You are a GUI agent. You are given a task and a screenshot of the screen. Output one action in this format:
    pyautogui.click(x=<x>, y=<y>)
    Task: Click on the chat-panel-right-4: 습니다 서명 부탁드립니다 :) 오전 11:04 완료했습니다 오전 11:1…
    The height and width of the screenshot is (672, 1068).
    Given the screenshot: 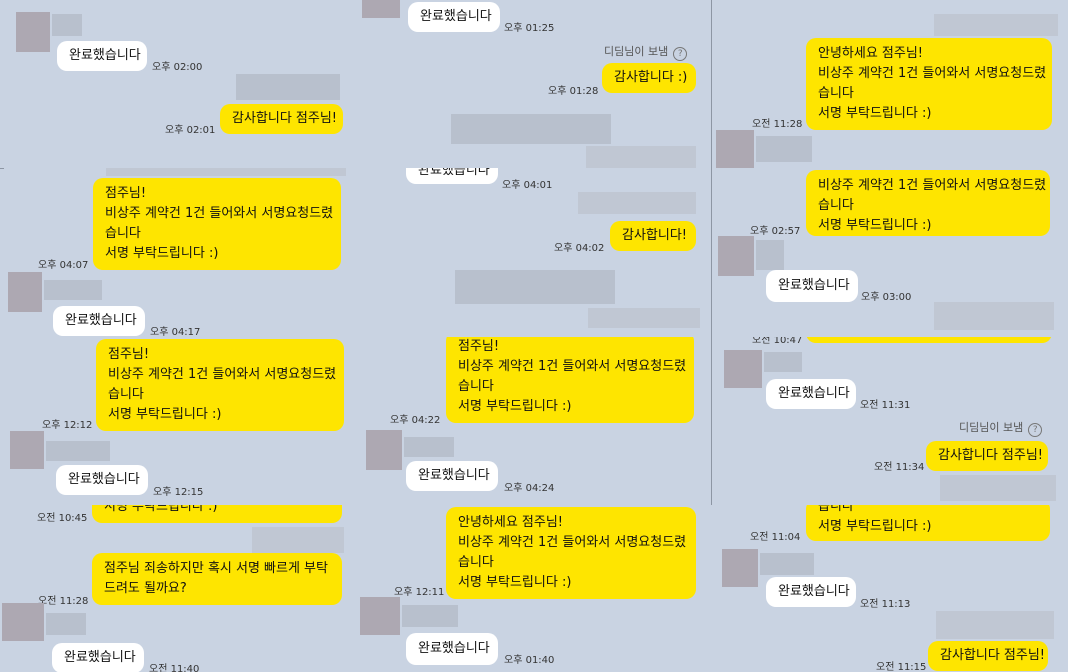 What is the action you would take?
    pyautogui.click(x=890, y=588)
    